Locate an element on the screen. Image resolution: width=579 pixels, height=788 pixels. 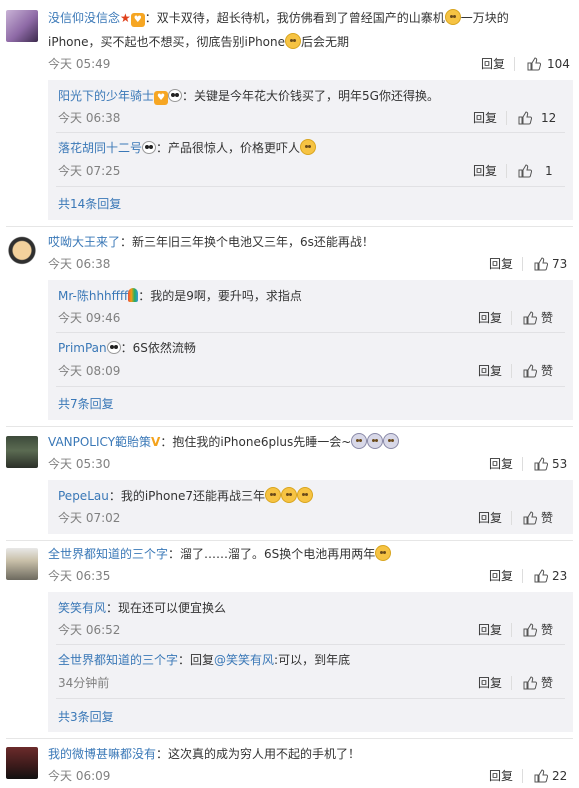
mention-link: @笑笑有风 is located at coordinates (244, 660).